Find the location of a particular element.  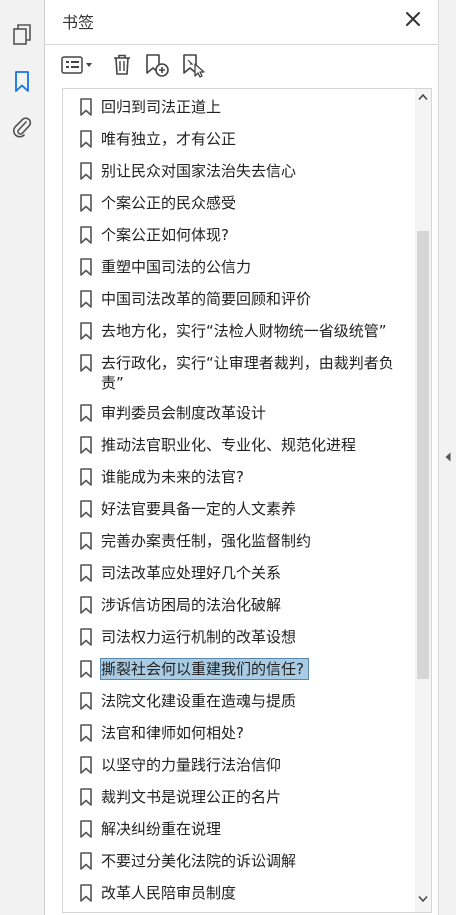

attachments-button is located at coordinates (22, 127).